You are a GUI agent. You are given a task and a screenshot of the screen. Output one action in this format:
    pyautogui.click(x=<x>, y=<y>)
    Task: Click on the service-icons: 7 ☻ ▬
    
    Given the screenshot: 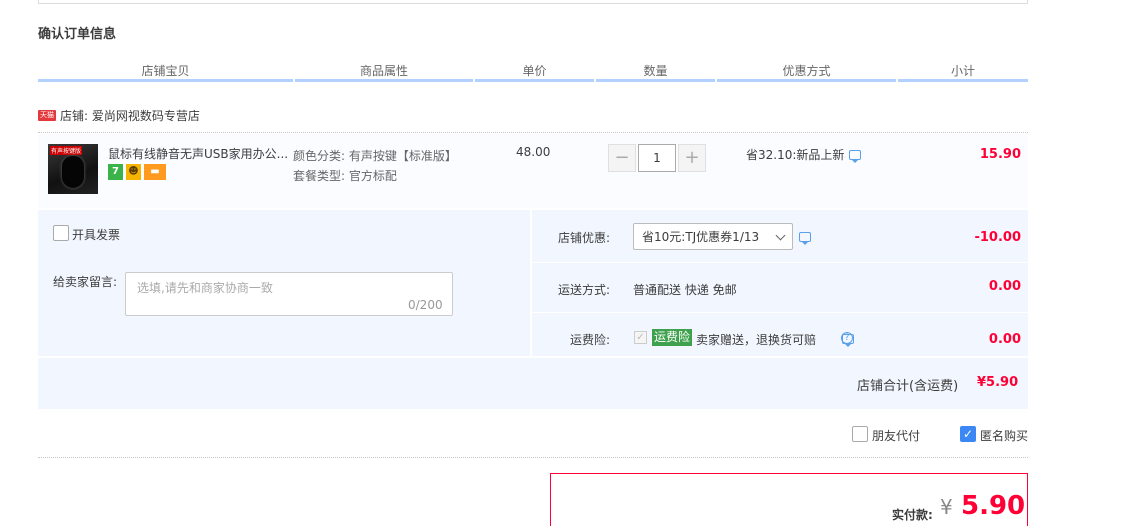 What is the action you would take?
    pyautogui.click(x=137, y=172)
    